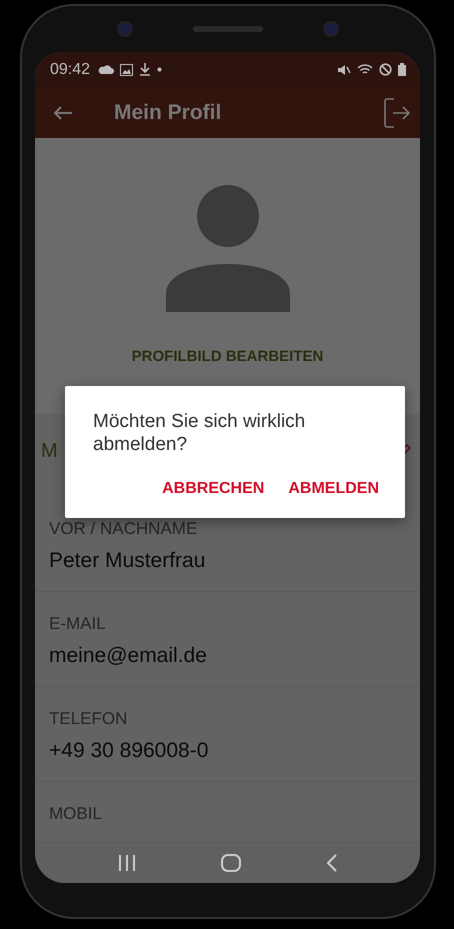 This screenshot has width=454, height=929. Describe the element at coordinates (70, 69) in the screenshot. I see `status-time: 09:42` at that location.